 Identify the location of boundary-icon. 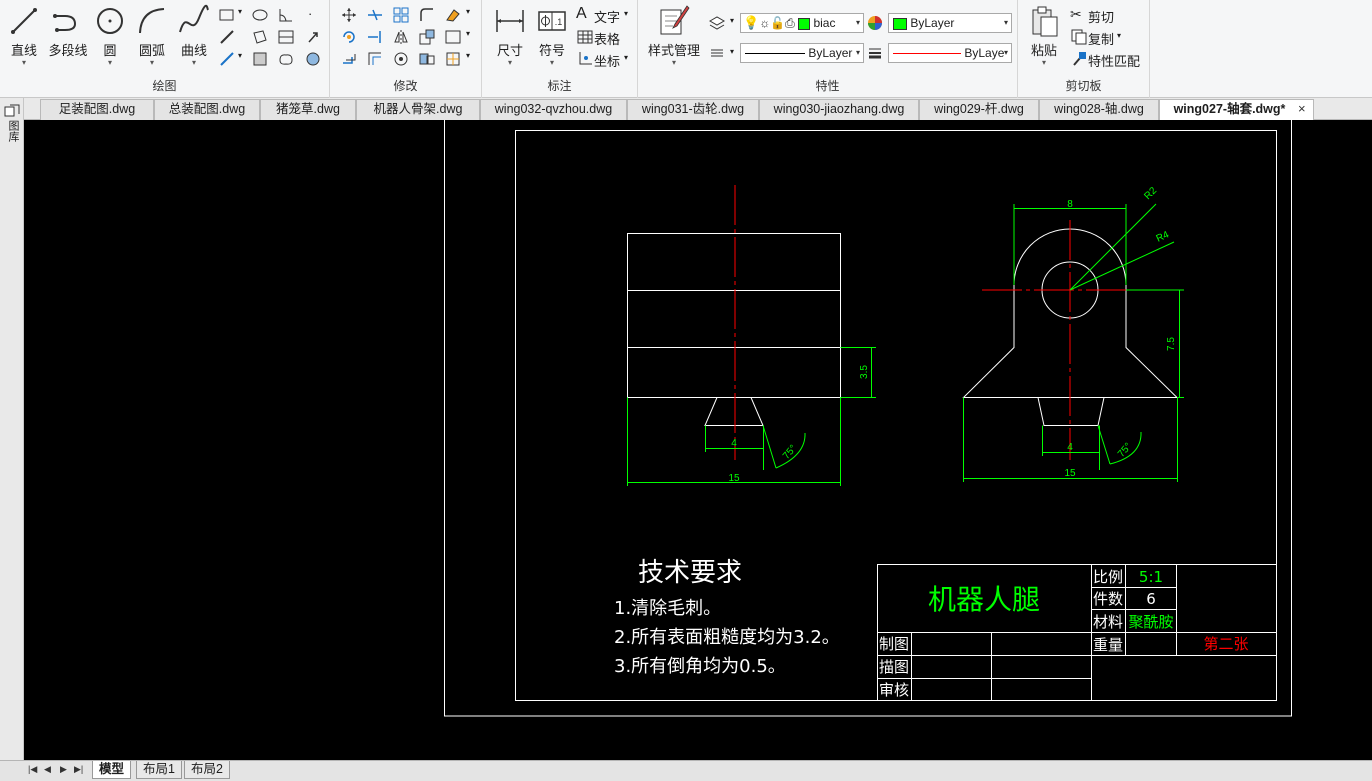
(260, 59).